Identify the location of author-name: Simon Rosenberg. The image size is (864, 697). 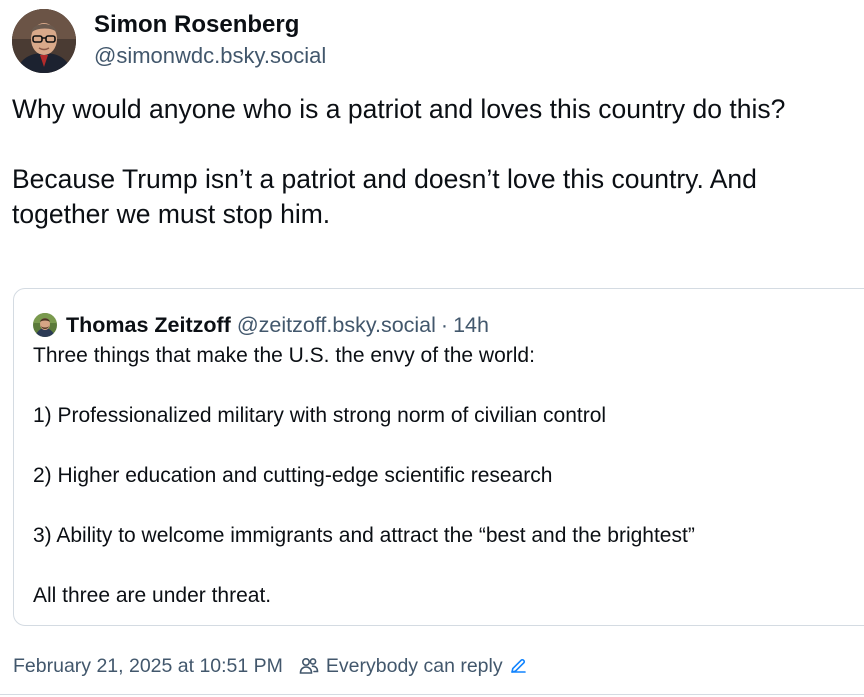
(196, 25).